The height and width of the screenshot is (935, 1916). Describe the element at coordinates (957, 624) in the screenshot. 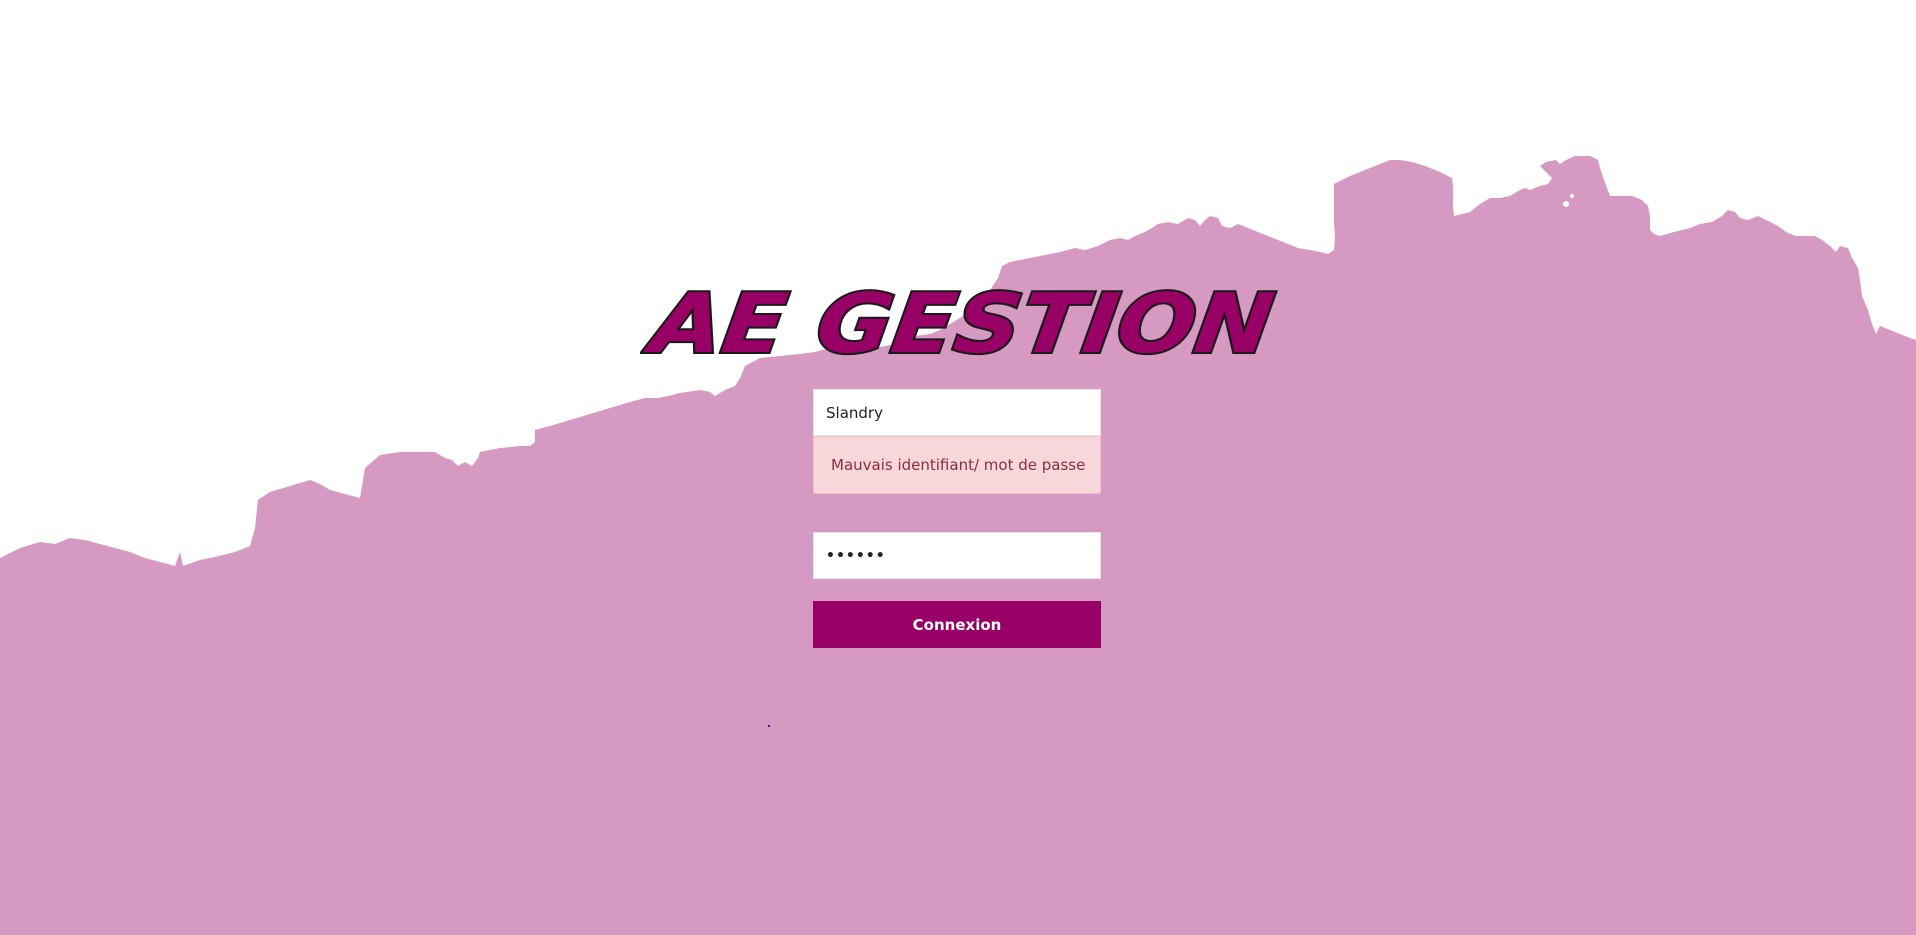

I see `connexion-button: Connexion` at that location.